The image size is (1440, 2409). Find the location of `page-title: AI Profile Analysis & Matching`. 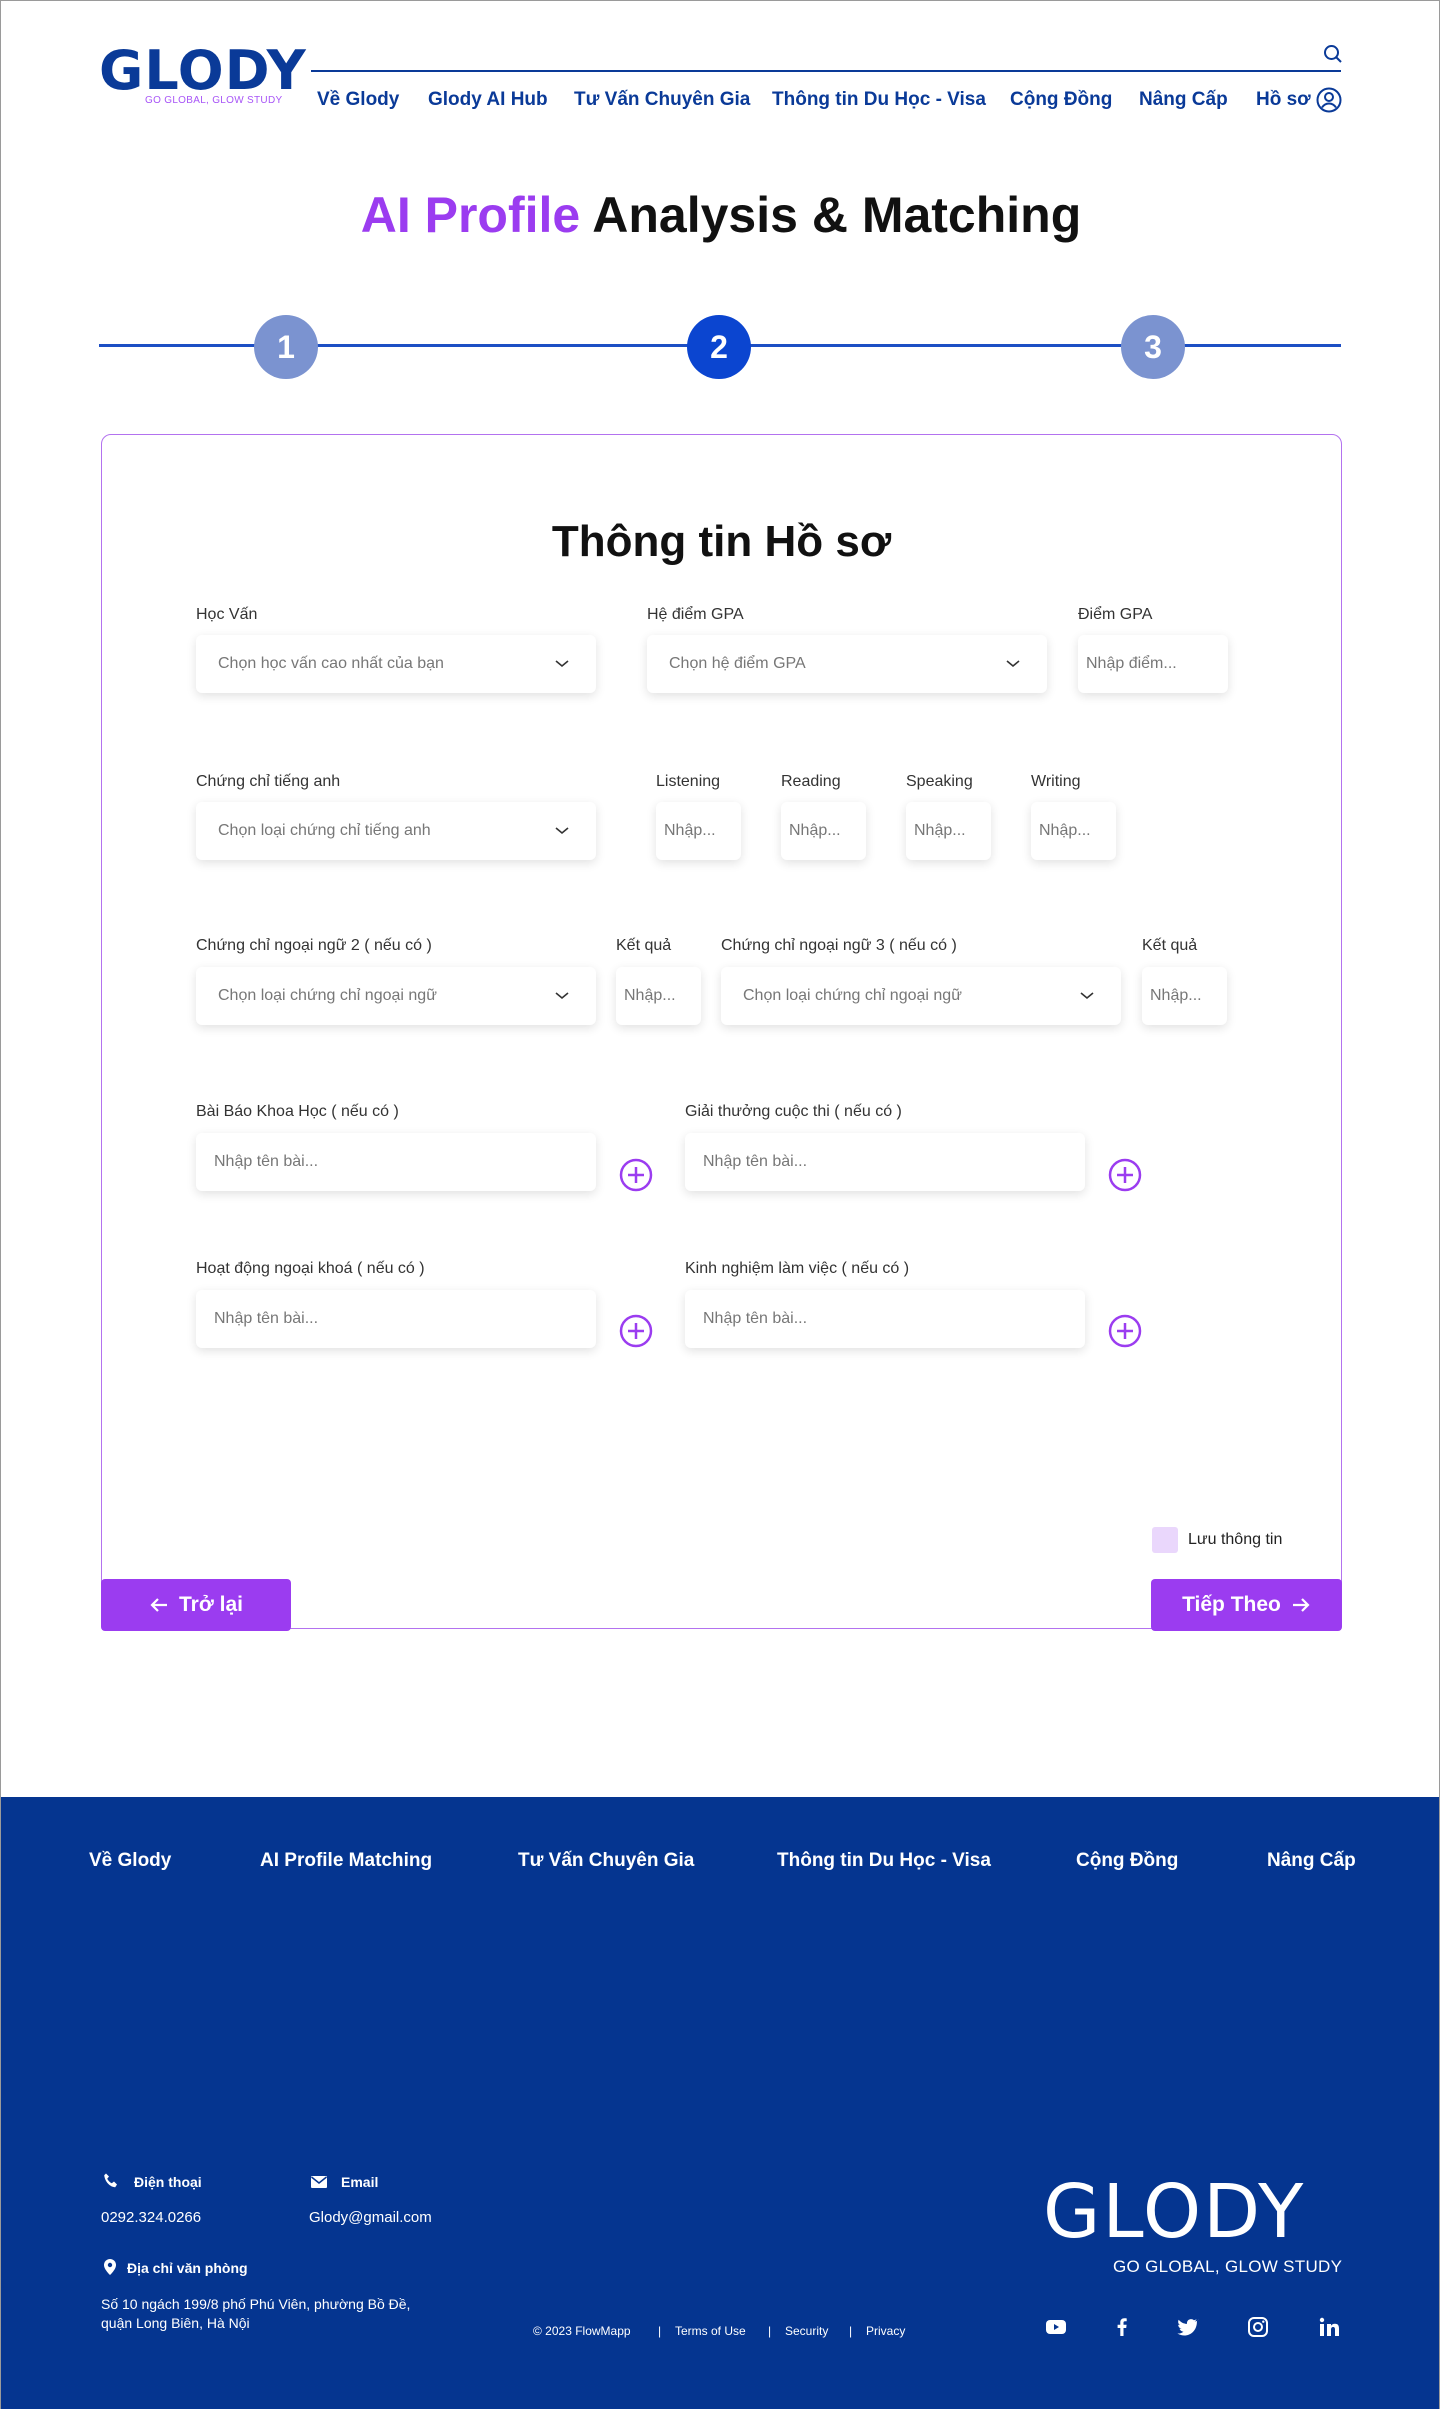

page-title: AI Profile Analysis & Matching is located at coordinates (720, 215).